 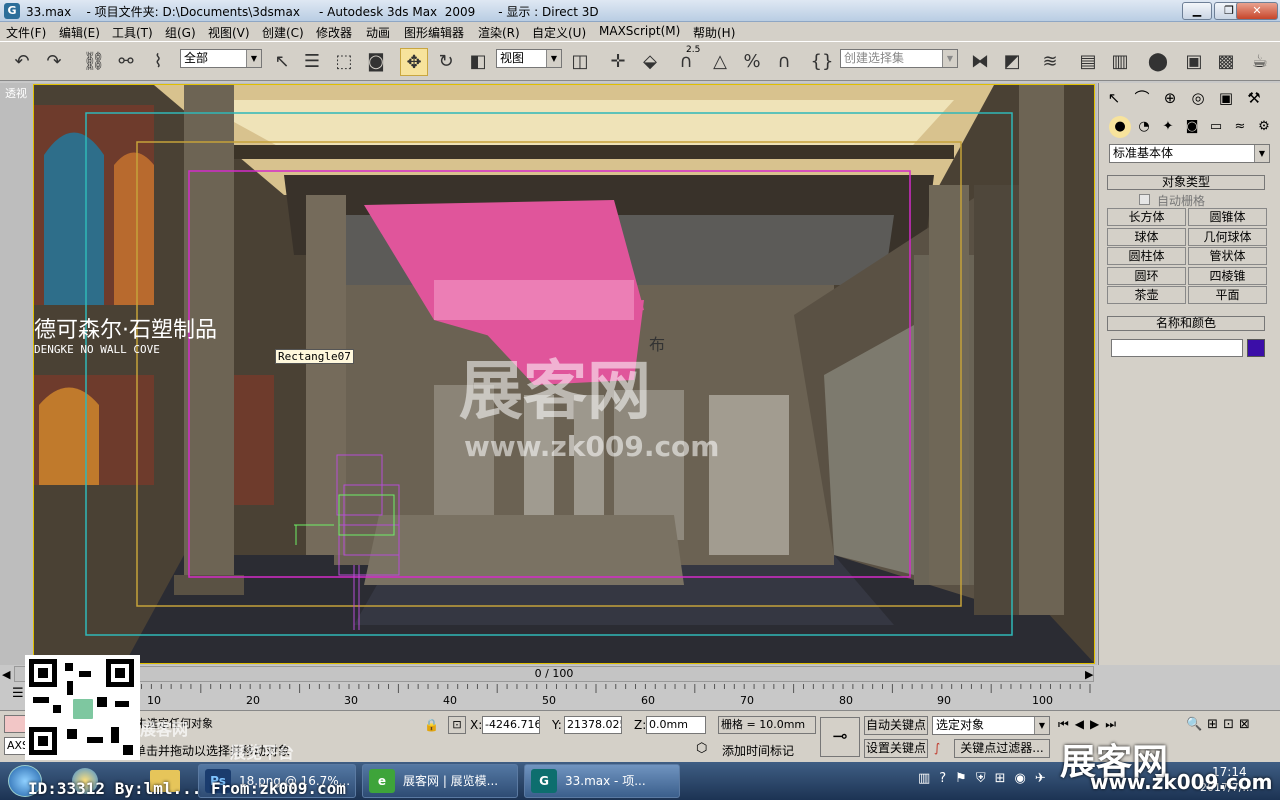 I want to click on close-button: ✕, so click(x=1257, y=11).